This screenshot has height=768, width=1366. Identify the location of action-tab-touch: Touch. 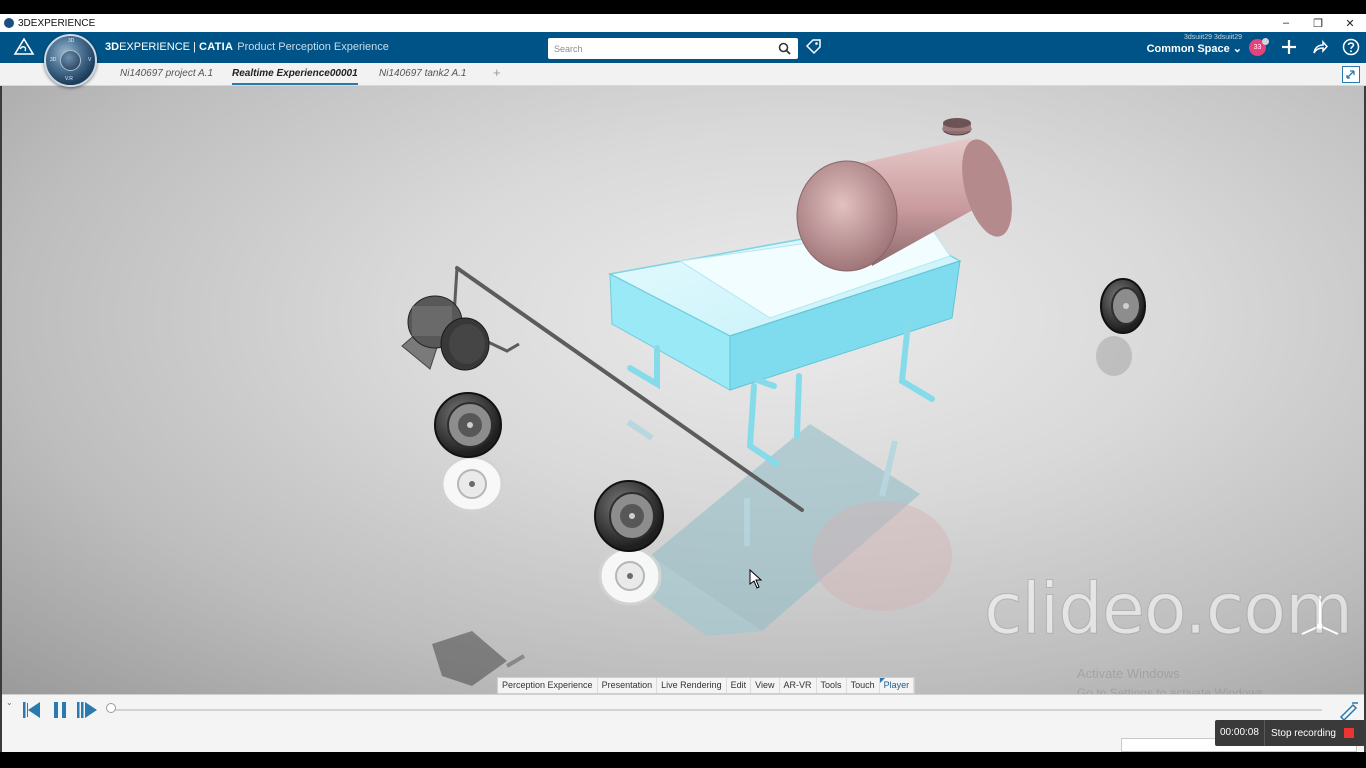
(863, 685).